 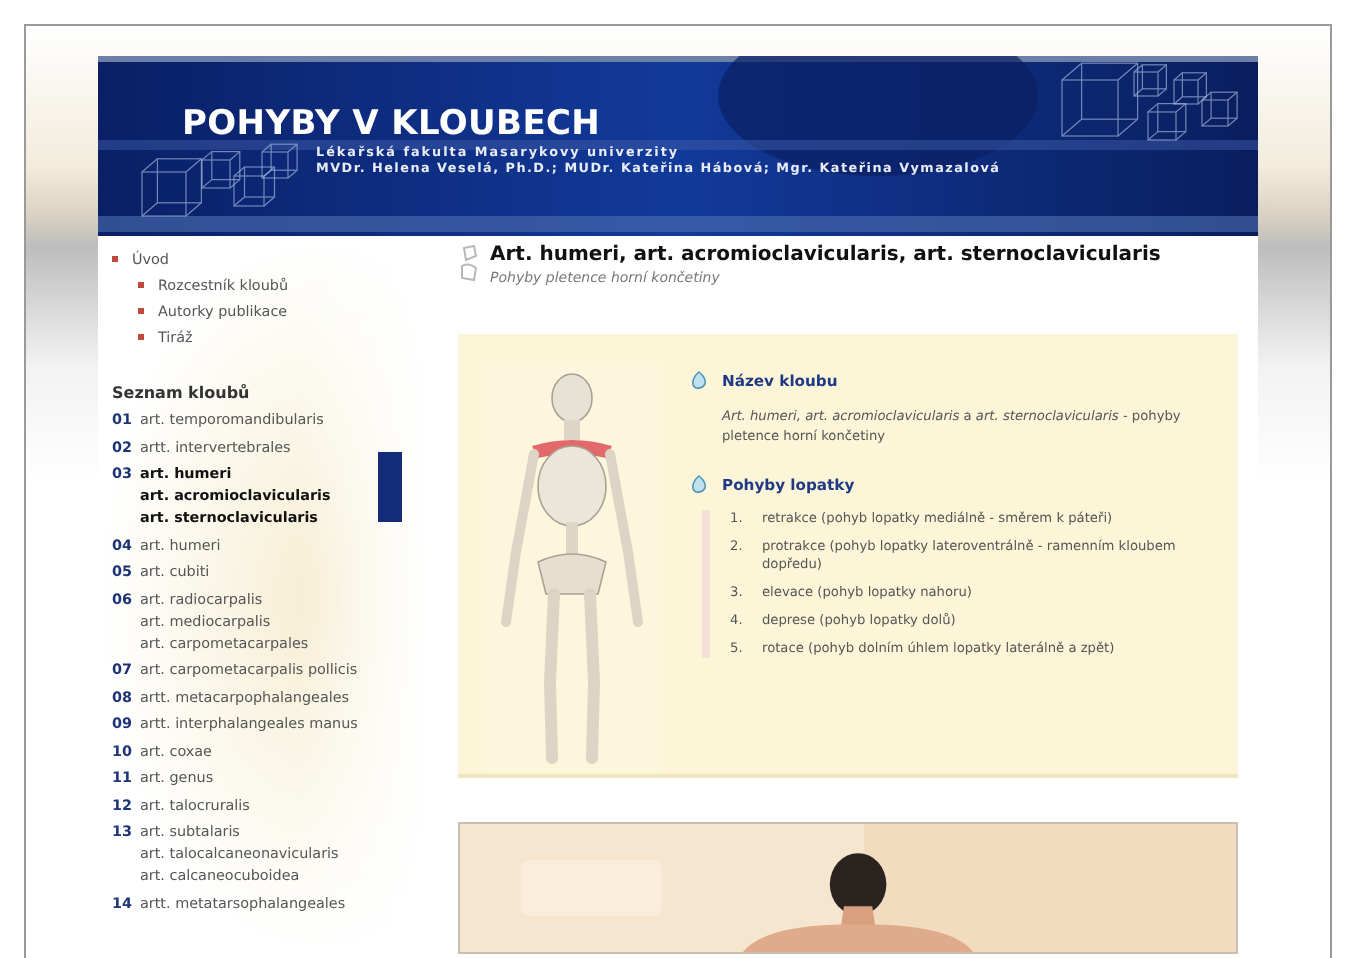 I want to click on site-title: POHYBY V KLOUBECH, so click(x=391, y=124).